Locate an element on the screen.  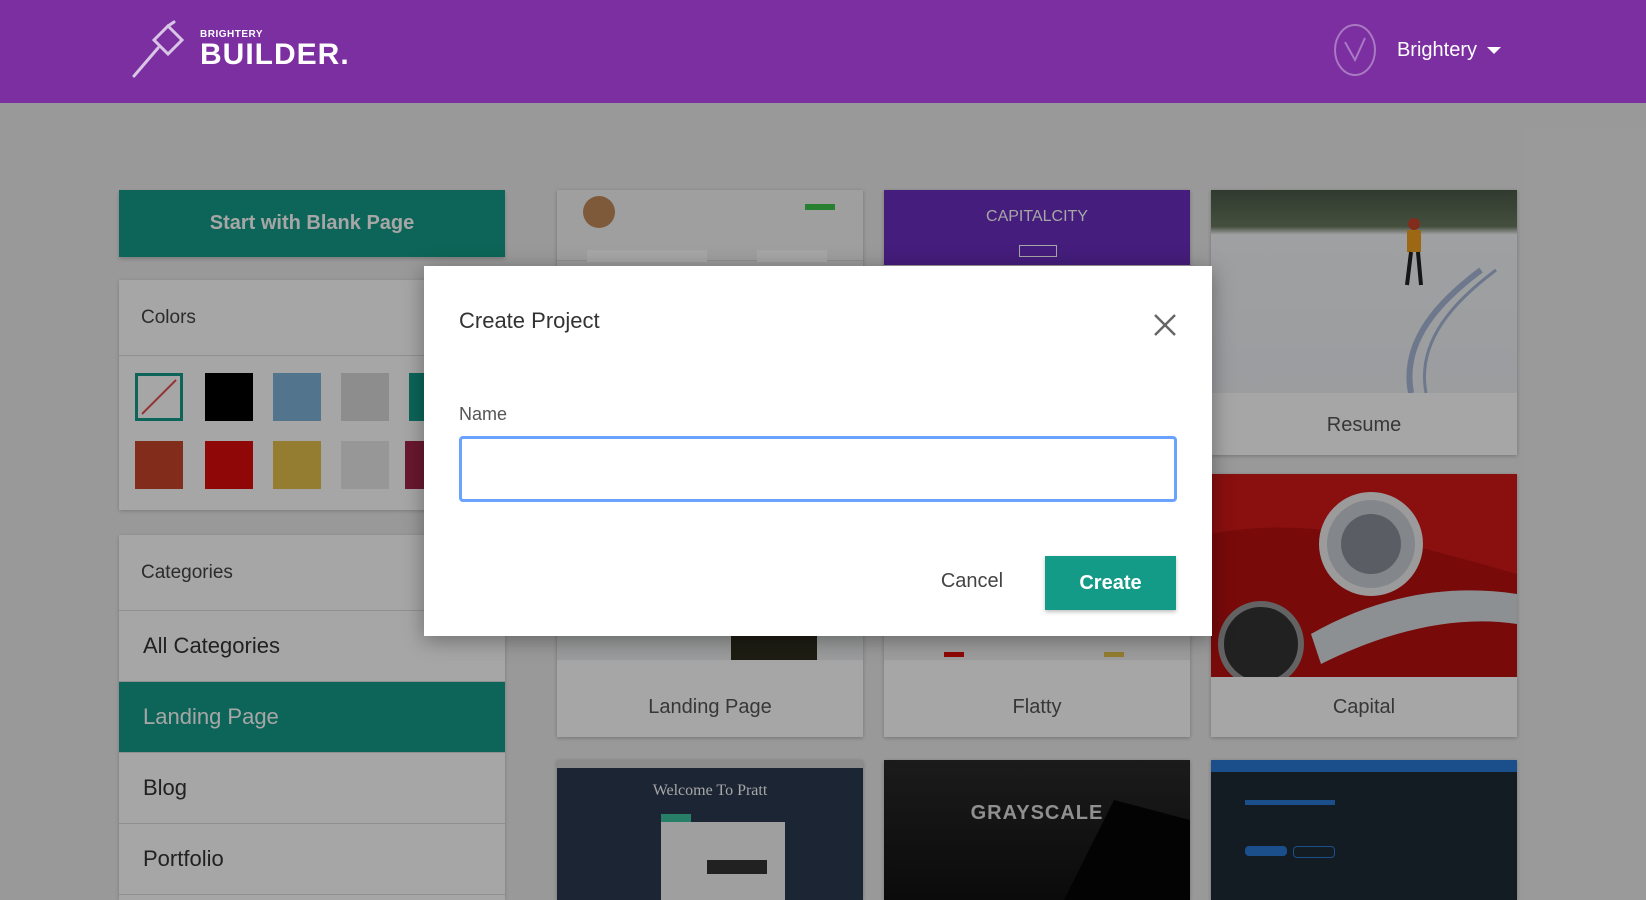
user-name: Brightery is located at coordinates (1436, 49).